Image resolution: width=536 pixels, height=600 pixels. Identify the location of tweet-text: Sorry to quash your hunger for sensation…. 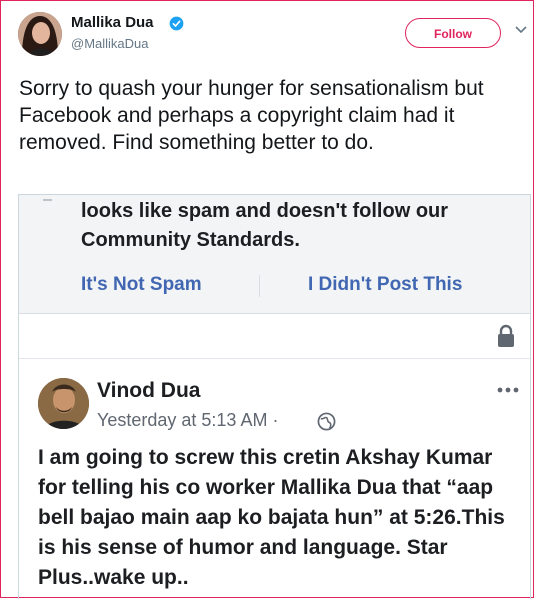
(251, 115).